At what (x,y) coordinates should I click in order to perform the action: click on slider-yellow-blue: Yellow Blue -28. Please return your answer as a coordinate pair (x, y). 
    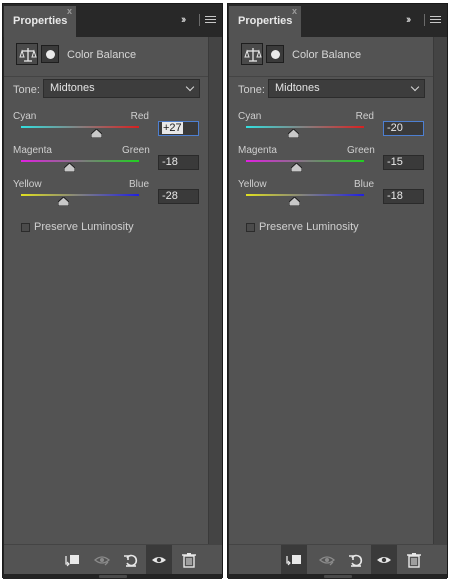
    Looking at the image, I should click on (106, 196).